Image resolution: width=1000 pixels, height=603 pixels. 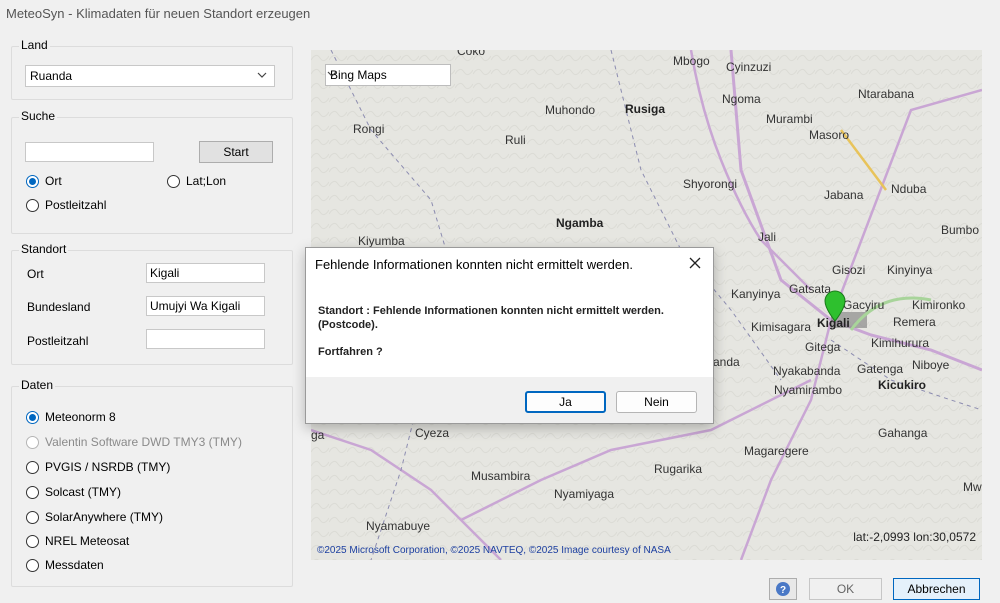 I want to click on bundesland-label: Bundesland, so click(x=59, y=307).